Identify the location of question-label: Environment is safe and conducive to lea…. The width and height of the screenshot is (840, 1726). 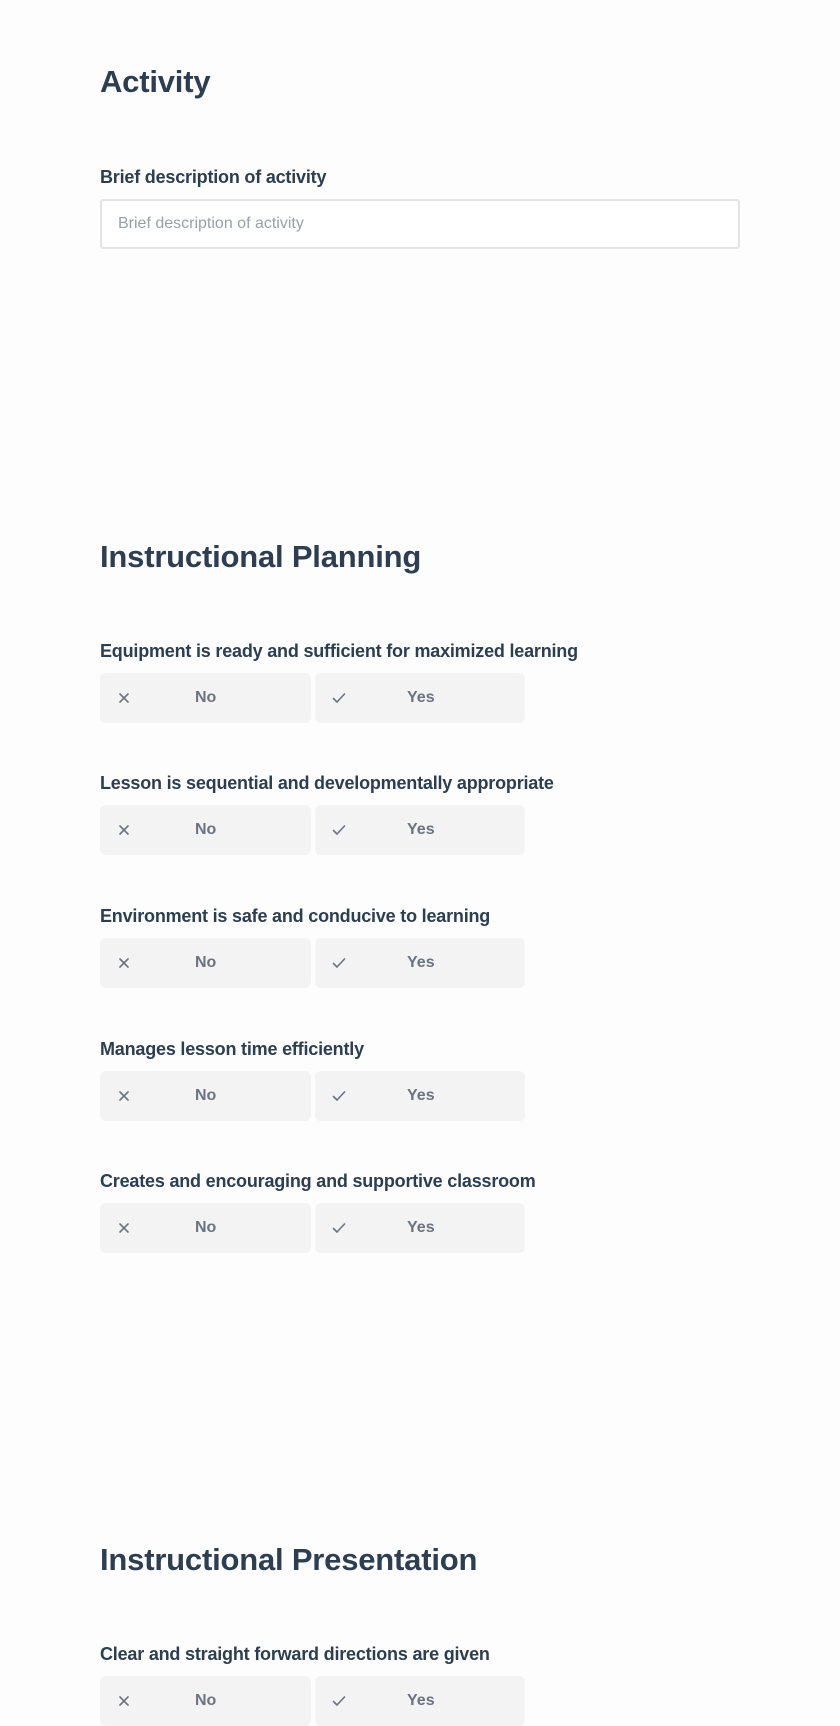
(295, 916).